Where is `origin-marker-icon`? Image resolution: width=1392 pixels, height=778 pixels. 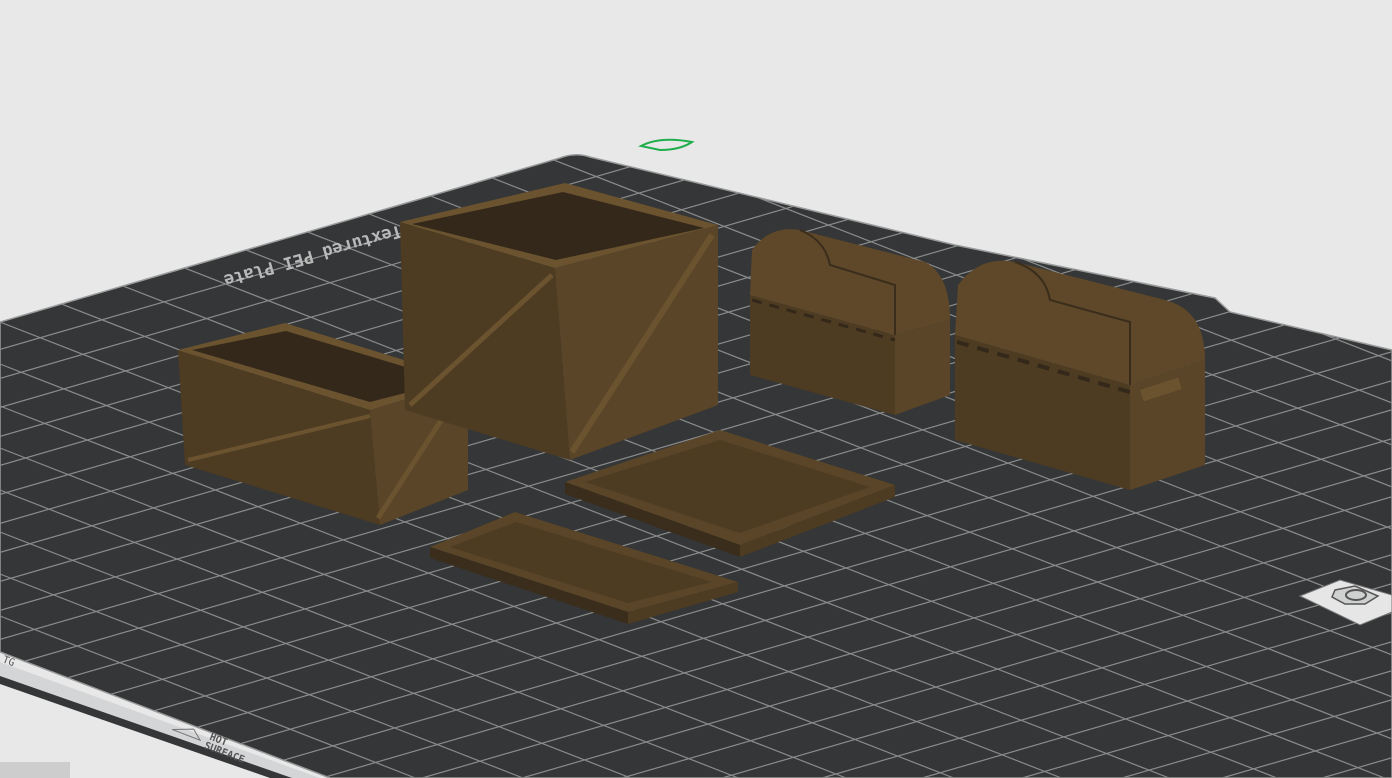 origin-marker-icon is located at coordinates (666, 145).